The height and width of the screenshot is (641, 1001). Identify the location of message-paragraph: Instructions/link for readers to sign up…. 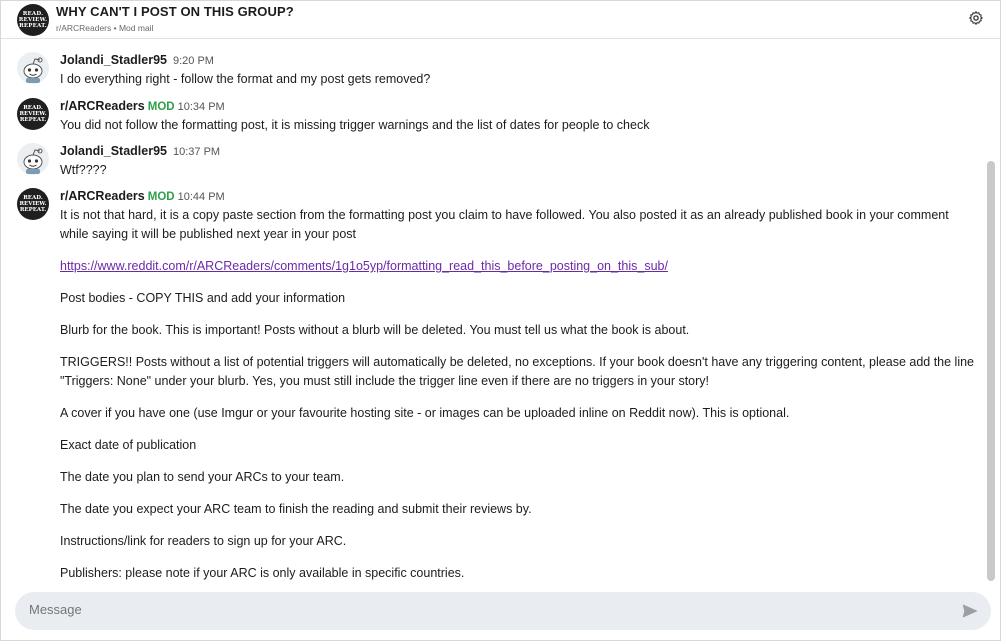
(203, 541).